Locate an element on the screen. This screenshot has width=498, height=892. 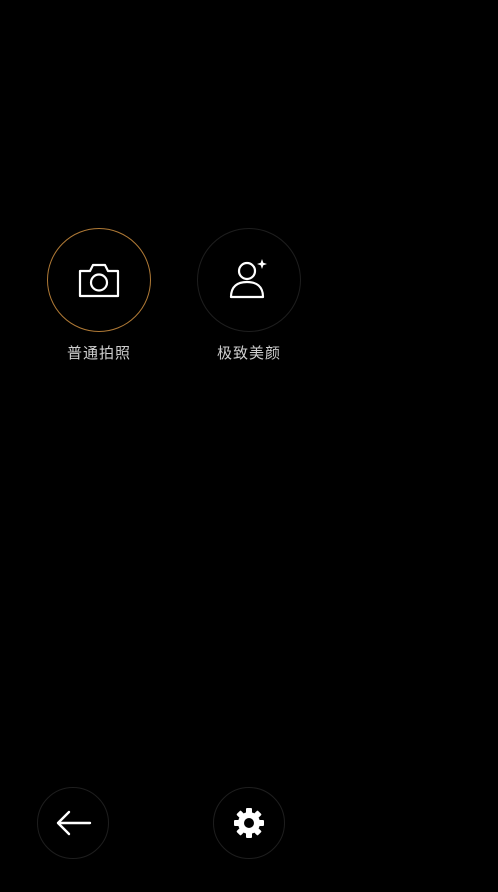
camera-icon is located at coordinates (99, 280).